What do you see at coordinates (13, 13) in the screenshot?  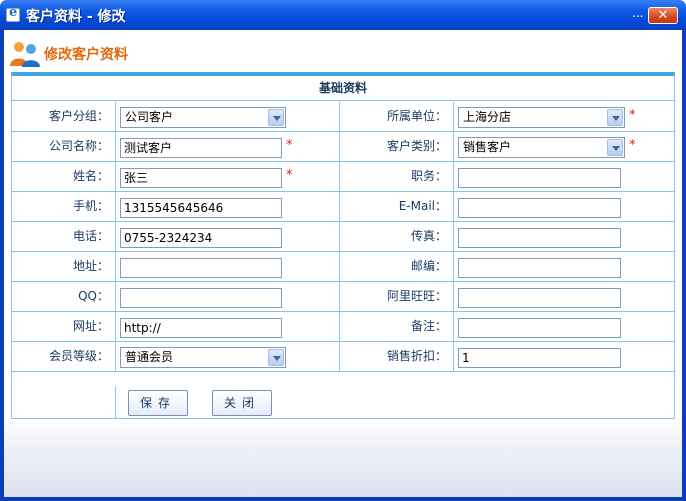 I see `ie-icon` at bounding box center [13, 13].